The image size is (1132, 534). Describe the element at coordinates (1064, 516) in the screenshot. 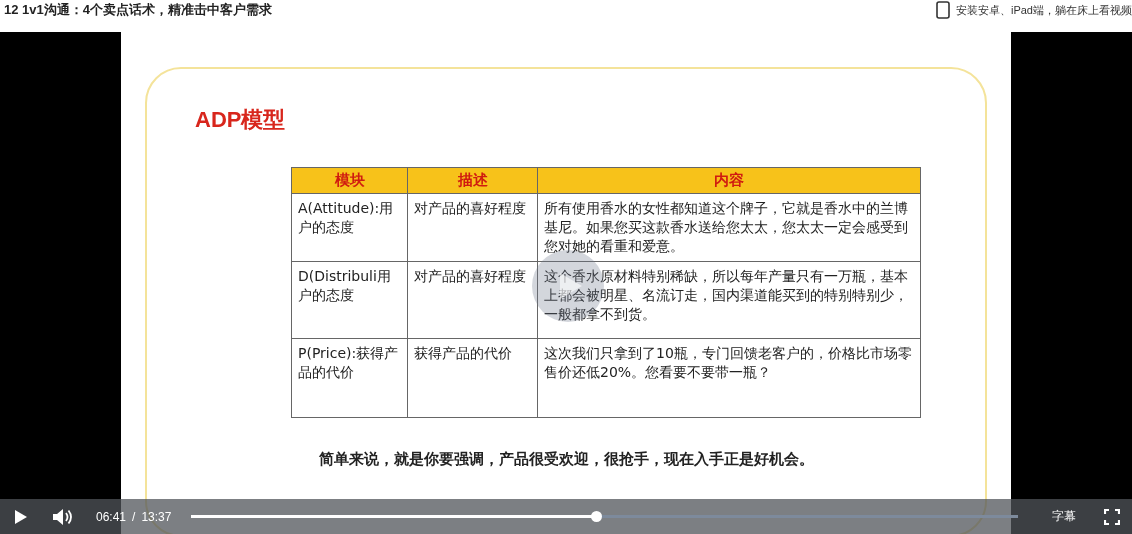

I see `subtitles-button: 字幕` at that location.